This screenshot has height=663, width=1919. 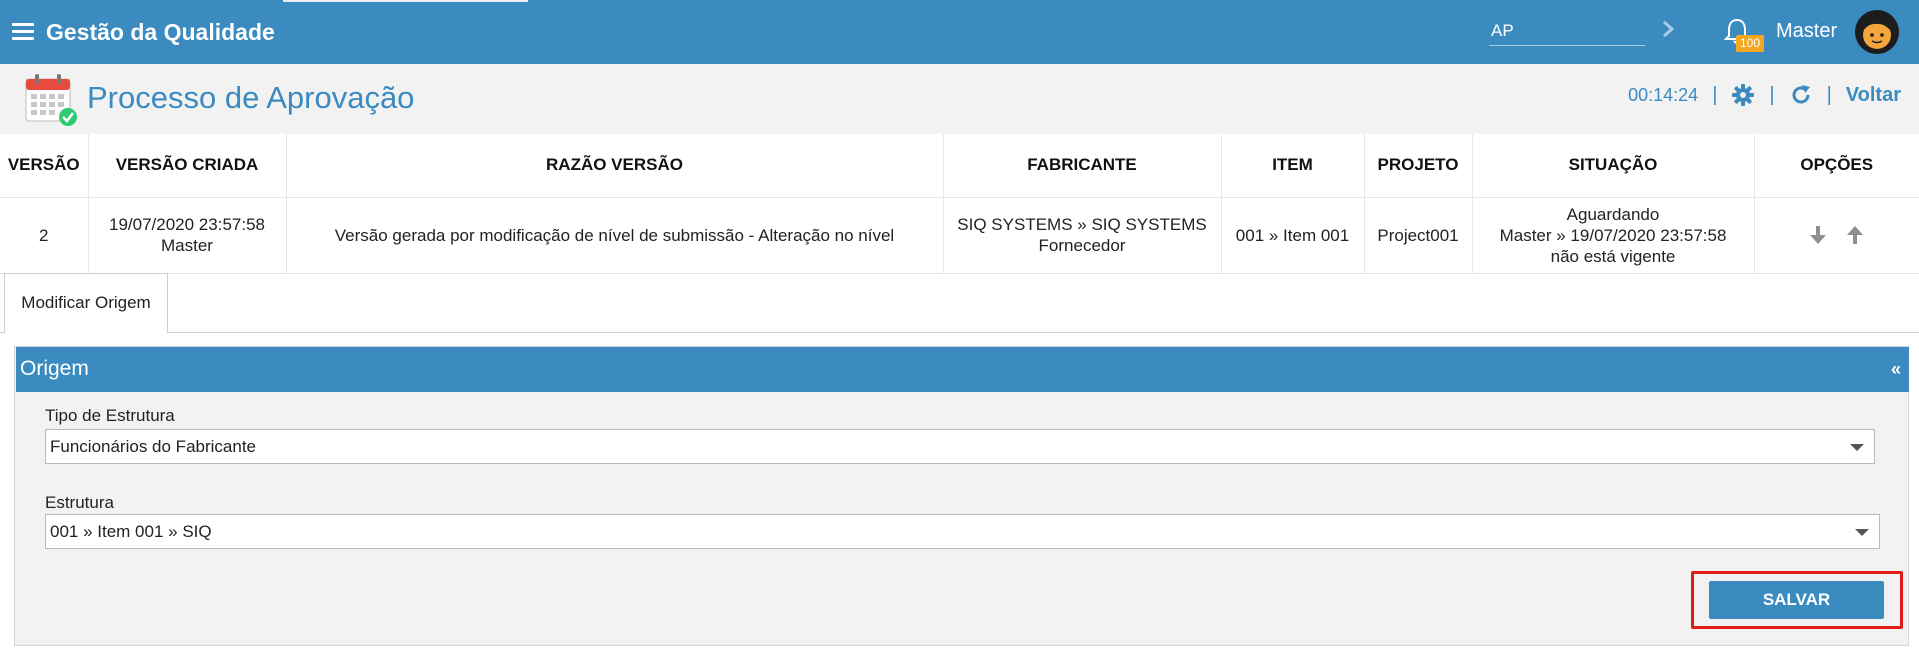 I want to click on header-tools: 00:14:24 | | | Voltar, so click(x=1764, y=95).